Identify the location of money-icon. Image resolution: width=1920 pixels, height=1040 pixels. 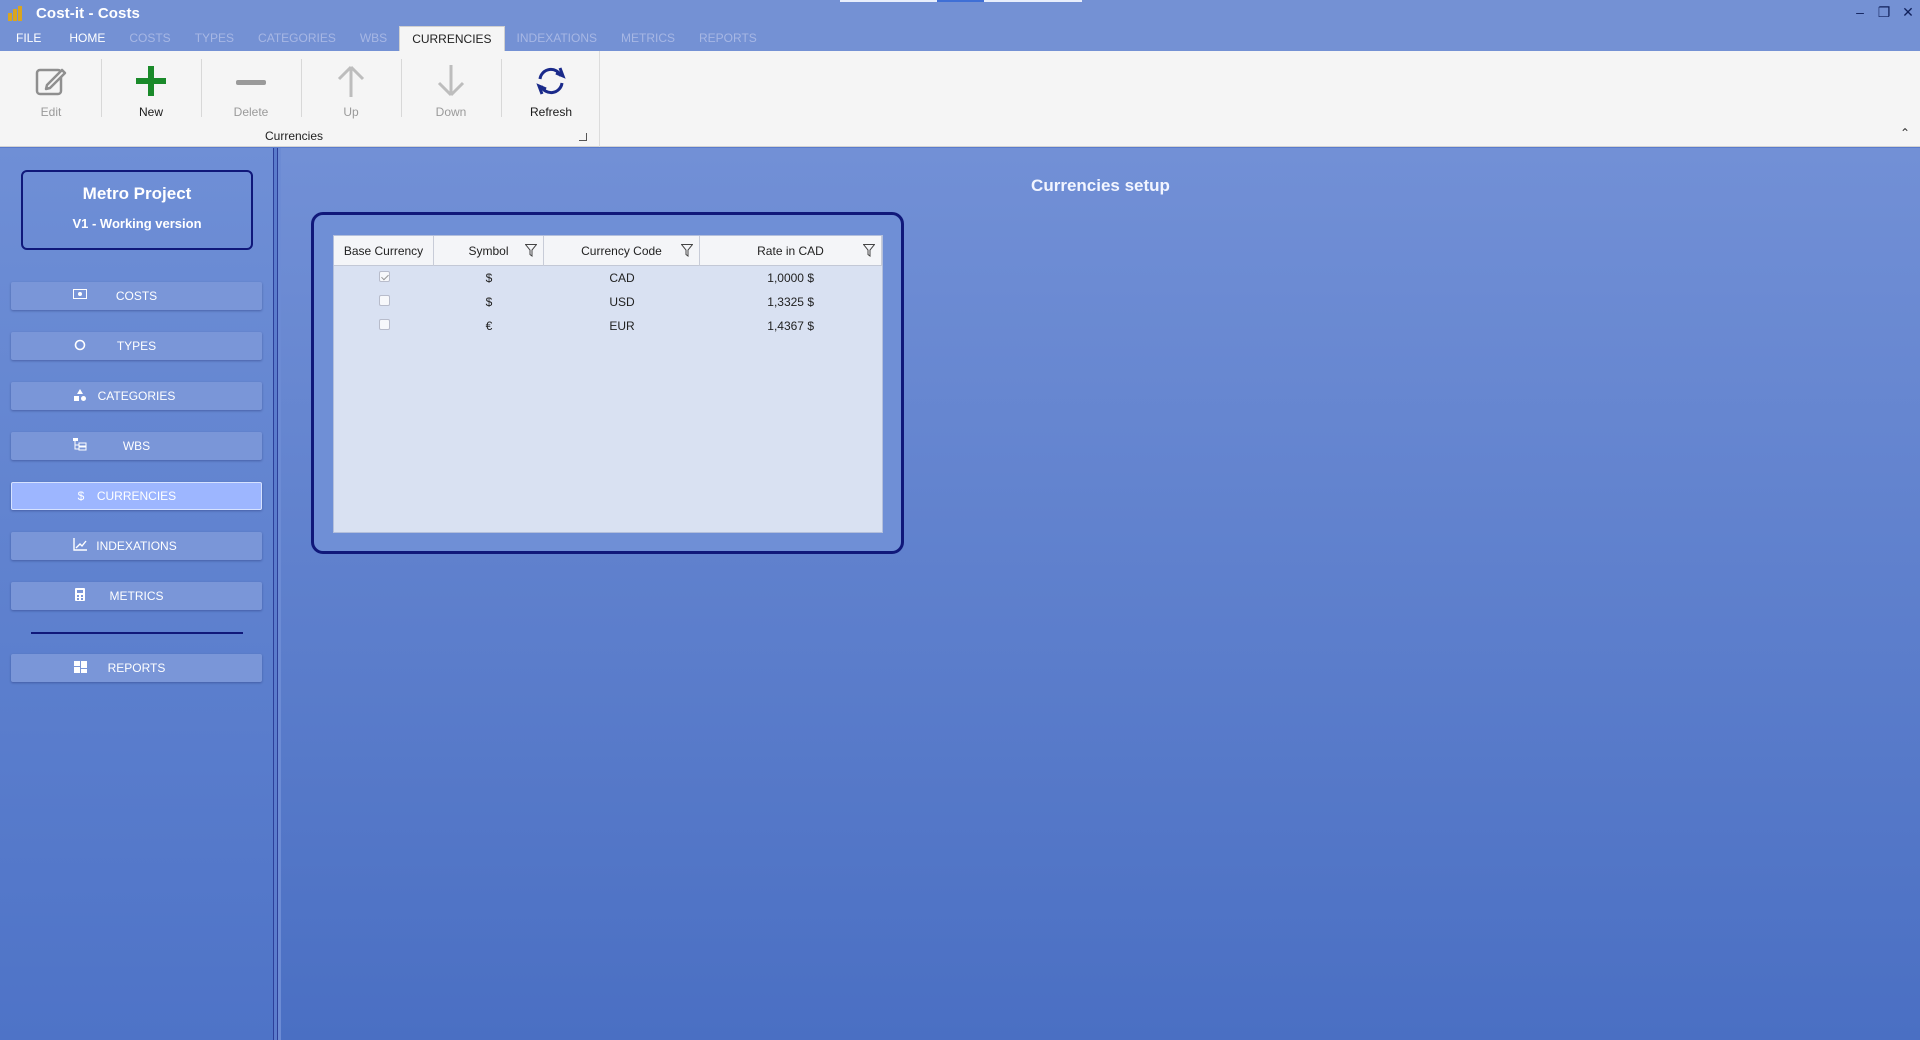
(80, 296).